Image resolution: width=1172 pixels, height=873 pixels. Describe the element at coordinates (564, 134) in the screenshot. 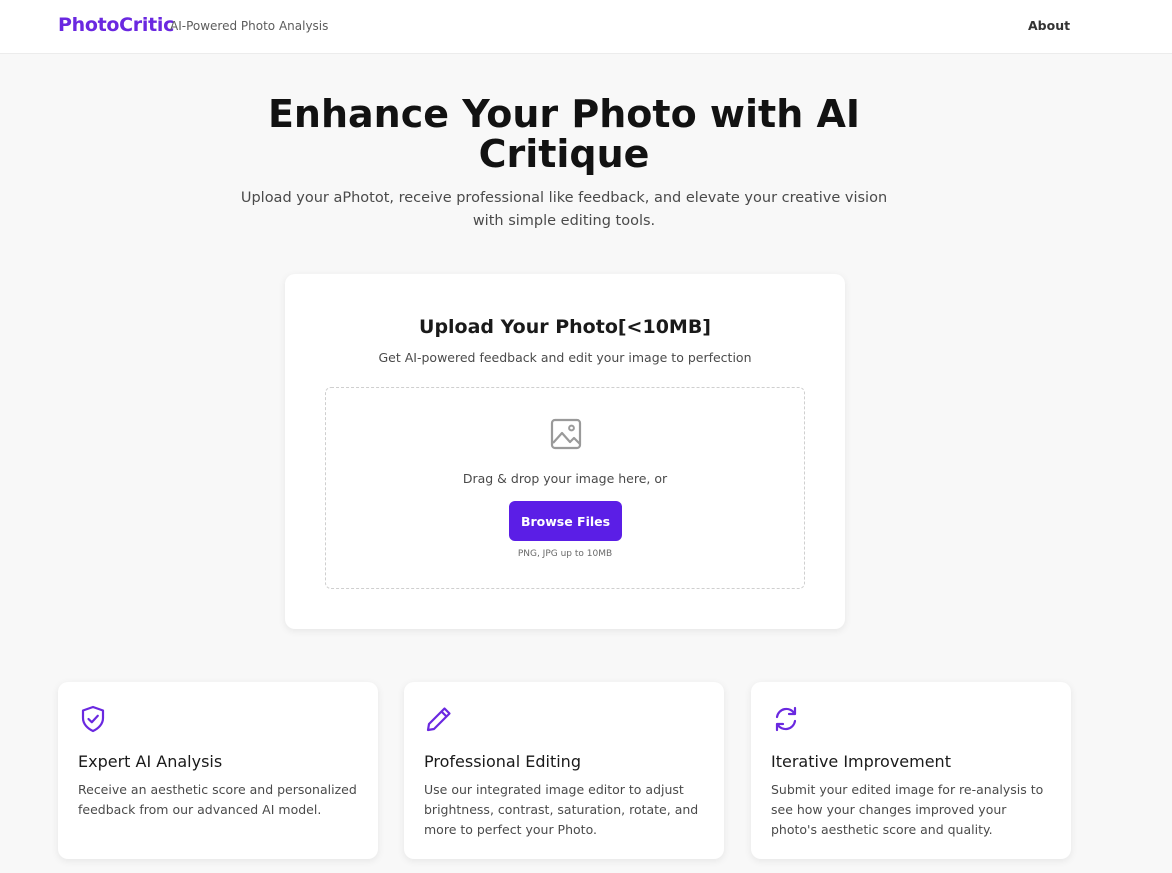

I see `hero-title: Enhance Your Photo with AI Critique` at that location.